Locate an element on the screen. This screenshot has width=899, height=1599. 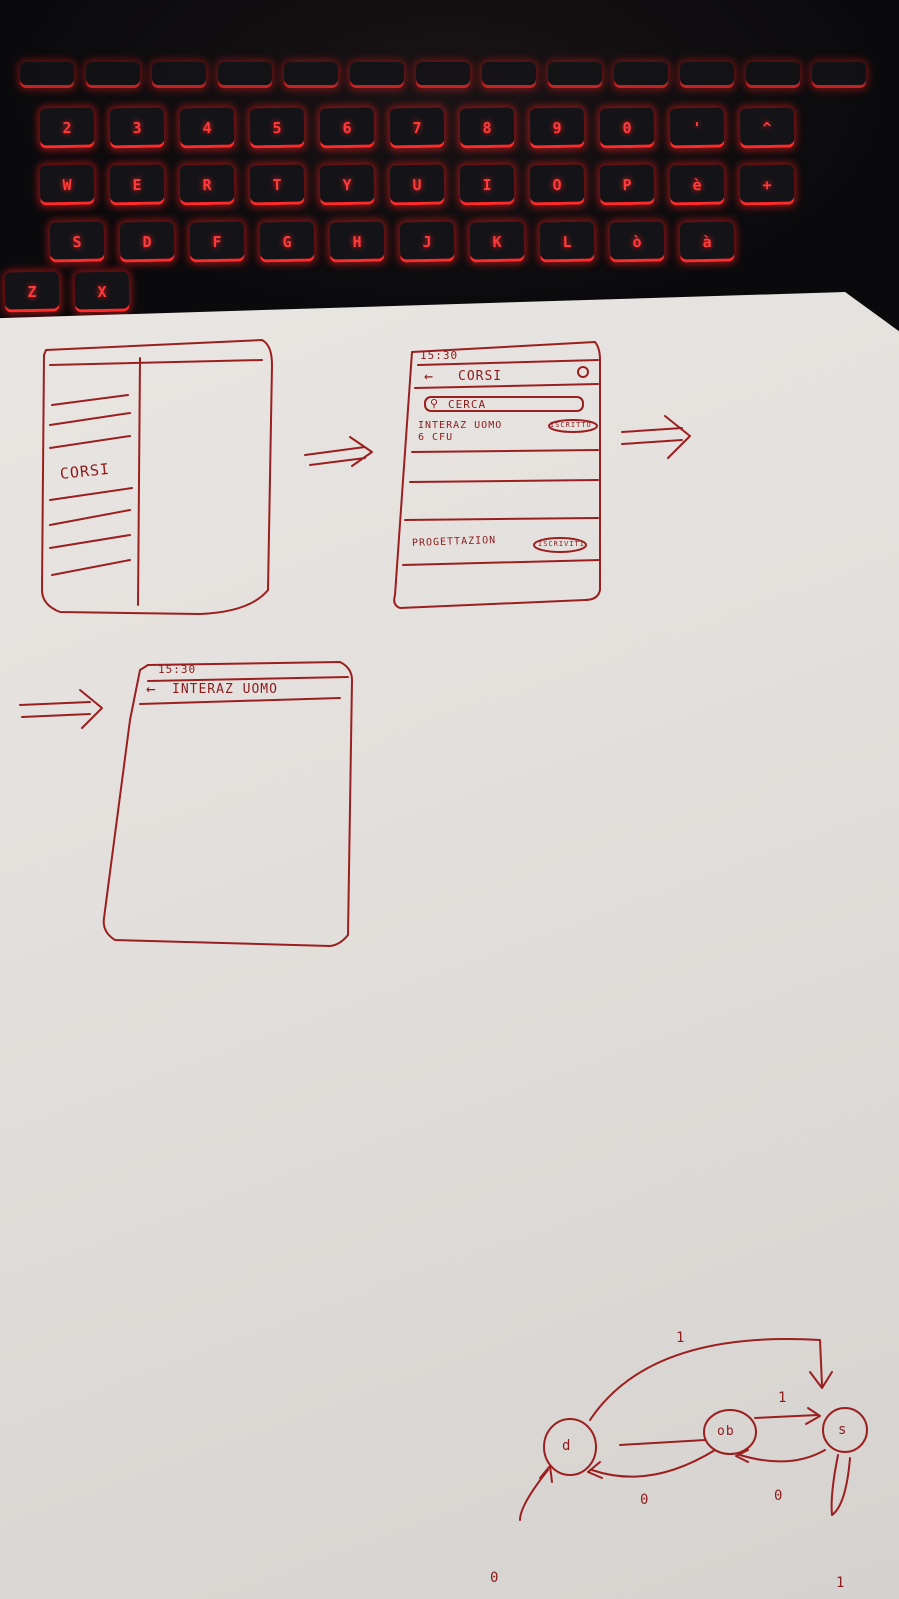
sketch2-item1-title: INTERAZ UOMO is located at coordinates (460, 425).